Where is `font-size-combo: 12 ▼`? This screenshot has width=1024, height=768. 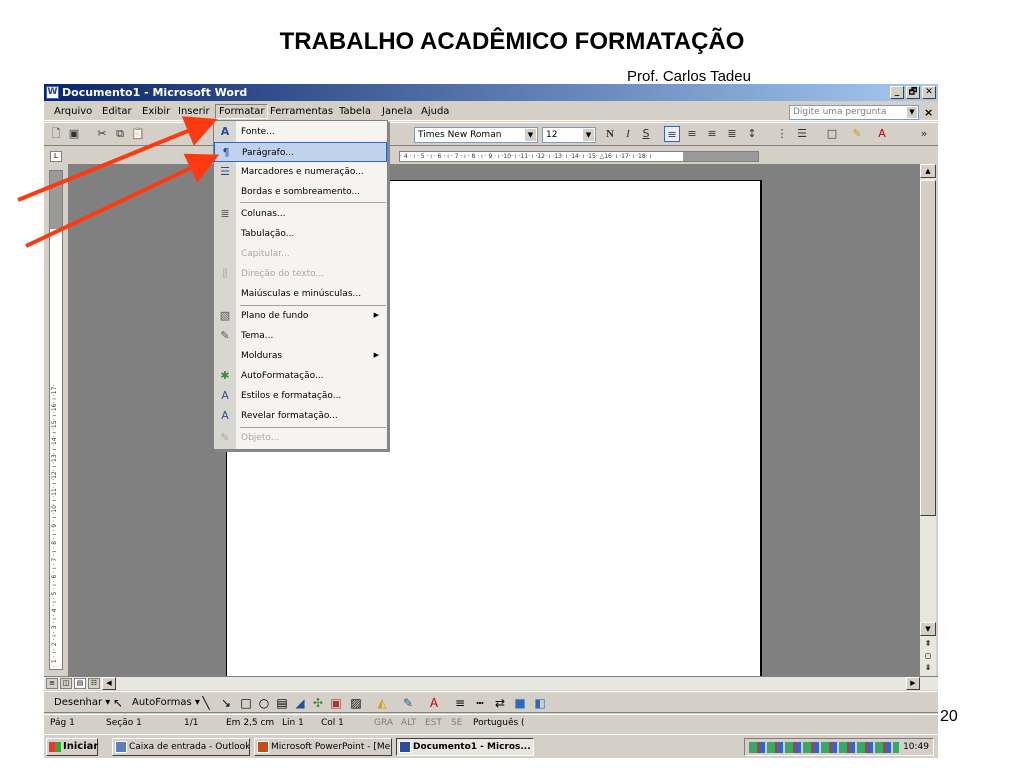 font-size-combo: 12 ▼ is located at coordinates (569, 135).